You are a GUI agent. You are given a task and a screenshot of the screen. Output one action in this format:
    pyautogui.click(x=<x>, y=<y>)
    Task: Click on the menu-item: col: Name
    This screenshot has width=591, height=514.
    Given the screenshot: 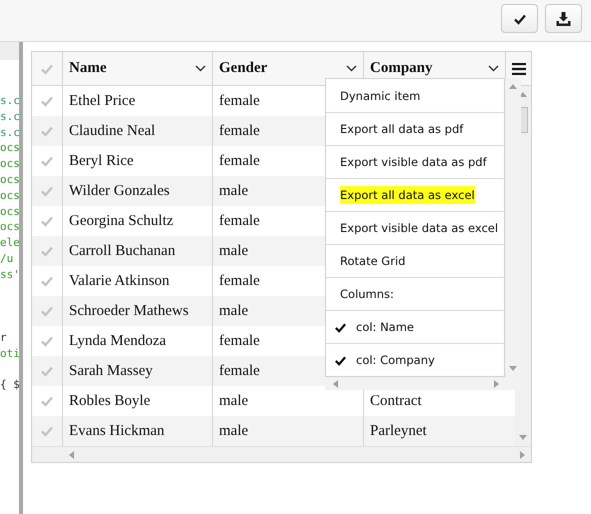 What is the action you would take?
    pyautogui.click(x=415, y=326)
    